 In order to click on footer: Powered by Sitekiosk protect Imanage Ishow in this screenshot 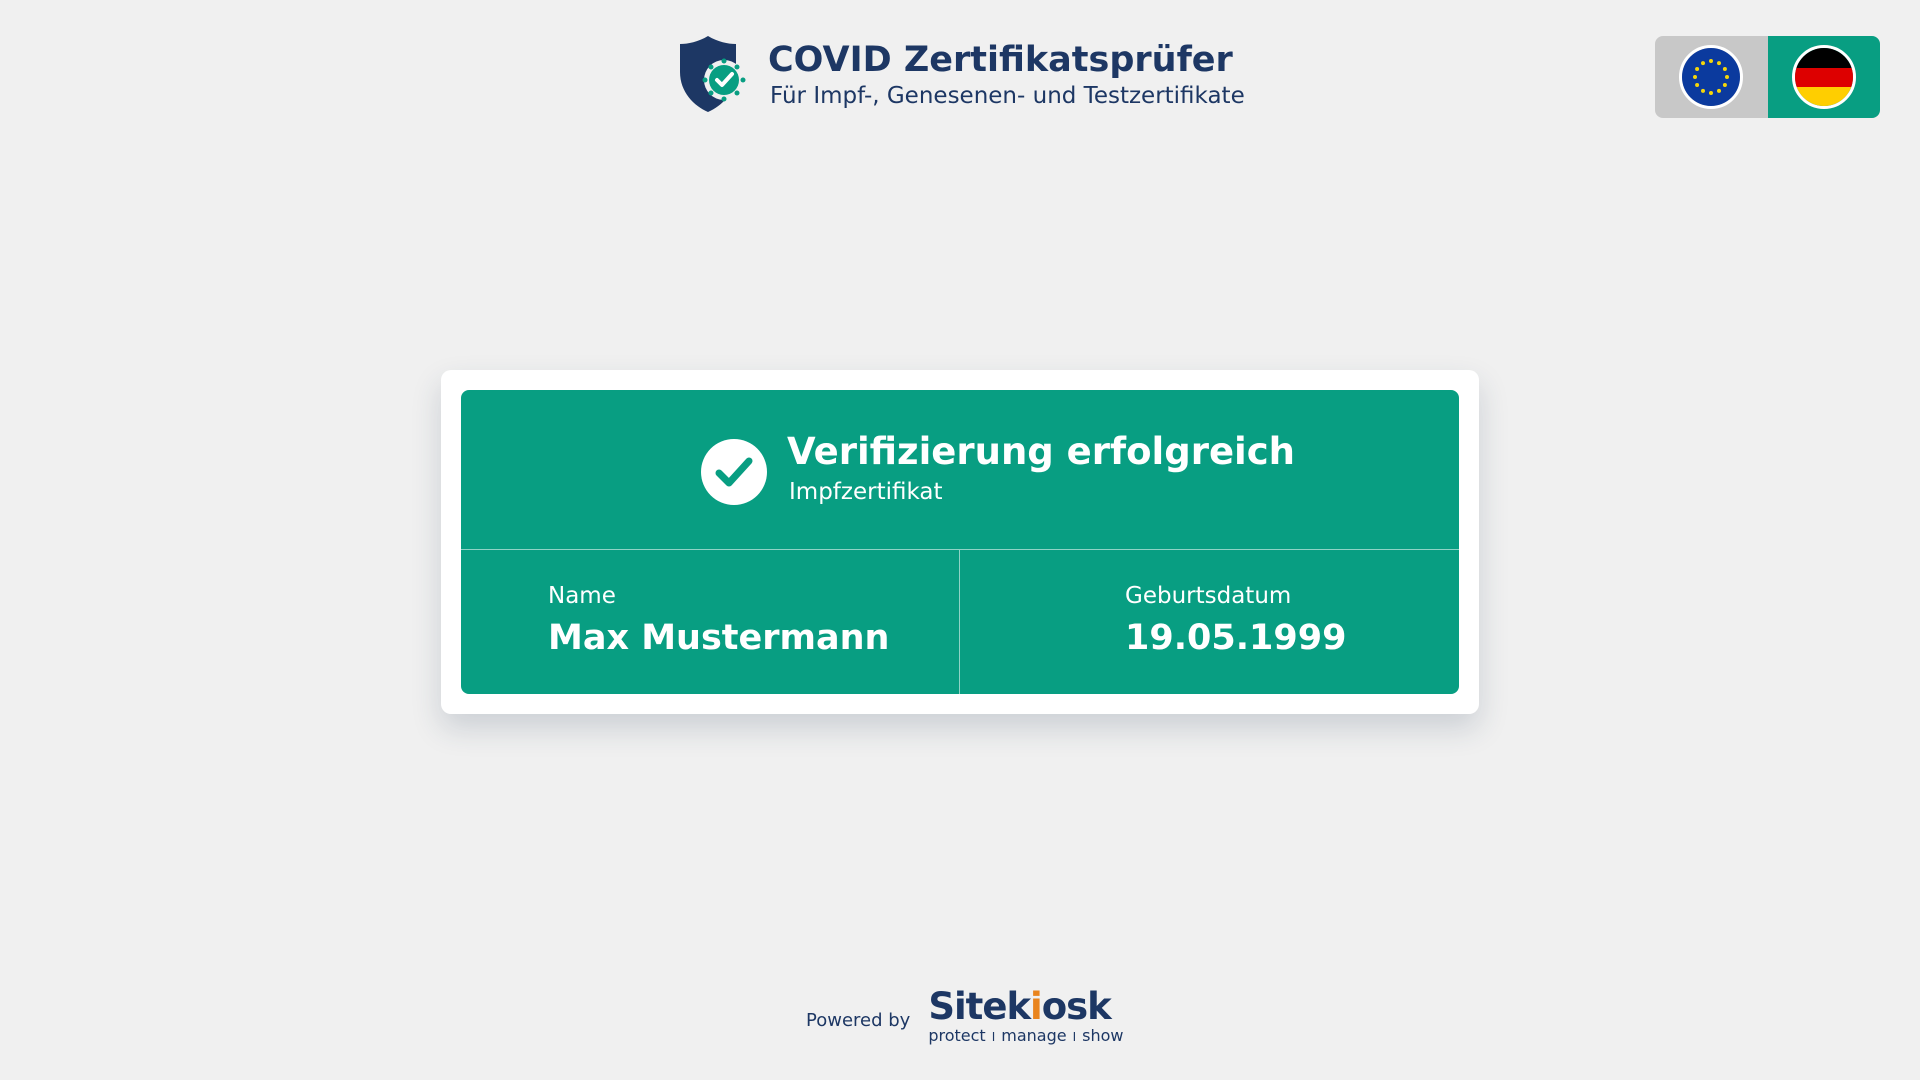, I will do `click(964, 1017)`.